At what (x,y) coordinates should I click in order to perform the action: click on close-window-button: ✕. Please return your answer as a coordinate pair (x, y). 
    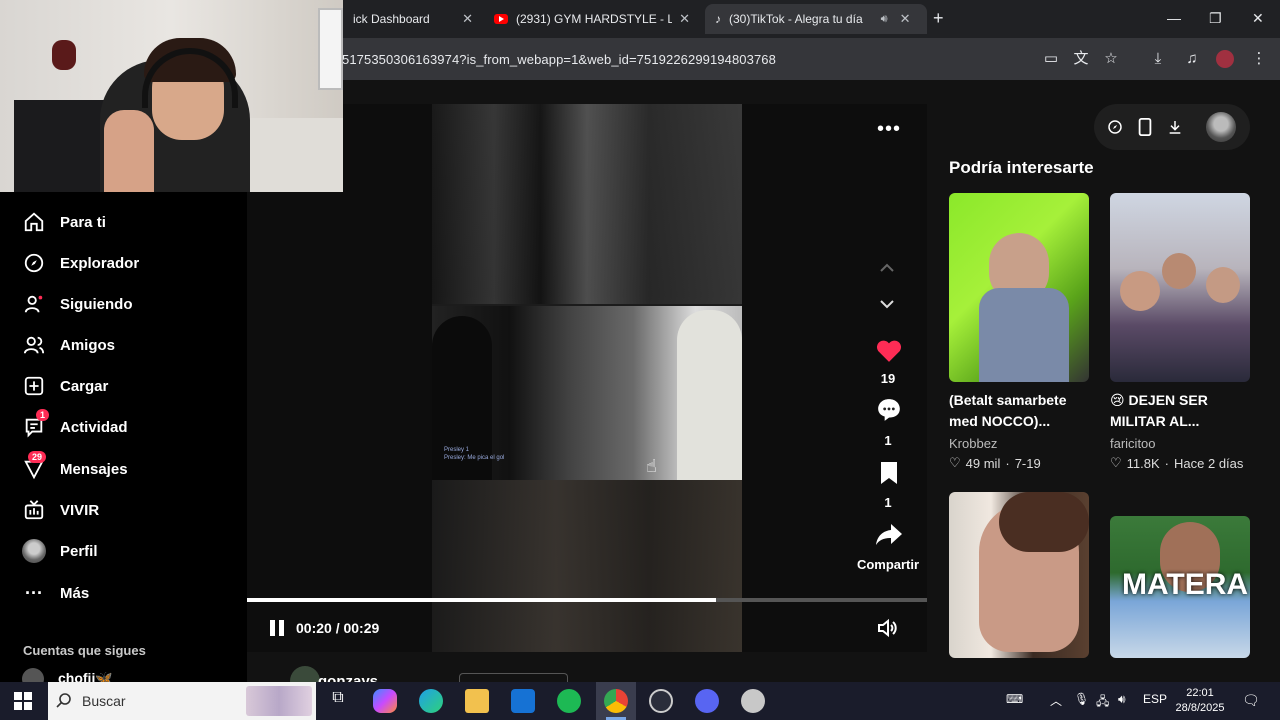
    Looking at the image, I should click on (1258, 18).